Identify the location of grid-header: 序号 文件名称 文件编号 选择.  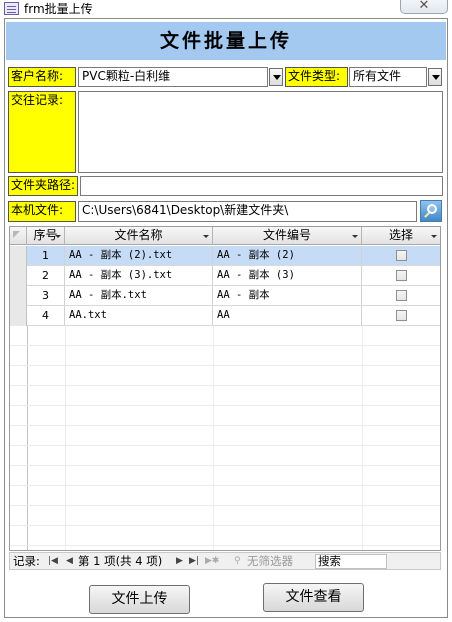
(225, 236).